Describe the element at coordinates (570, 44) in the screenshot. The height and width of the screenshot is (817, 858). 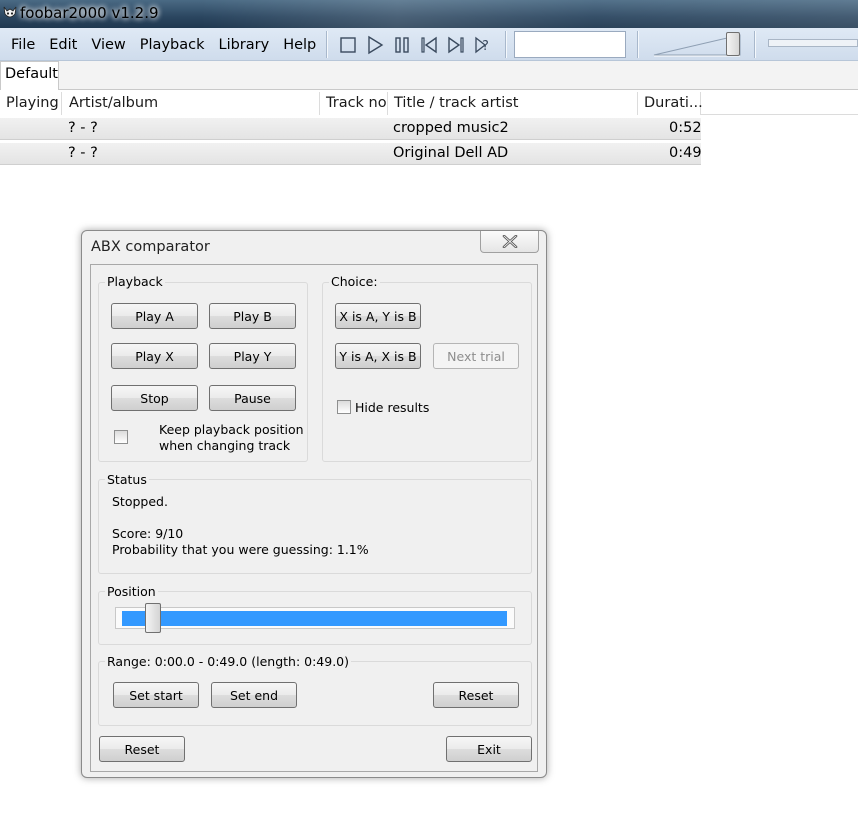
I see `toolbar-display-box` at that location.